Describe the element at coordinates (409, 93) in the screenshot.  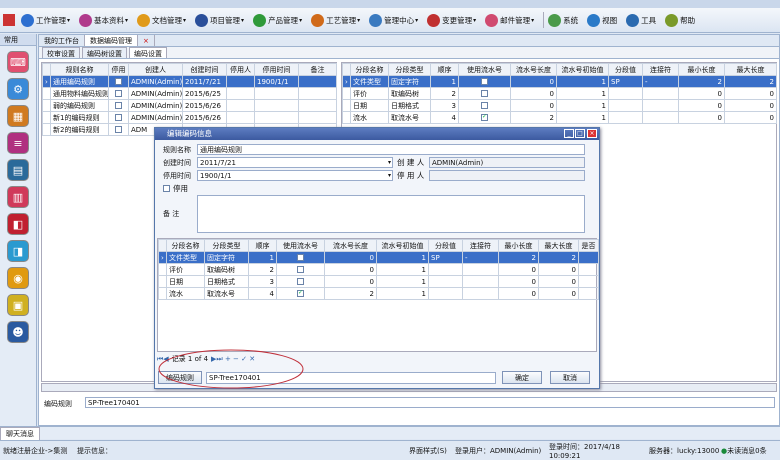
I see `table-cell: 取编码树` at that location.